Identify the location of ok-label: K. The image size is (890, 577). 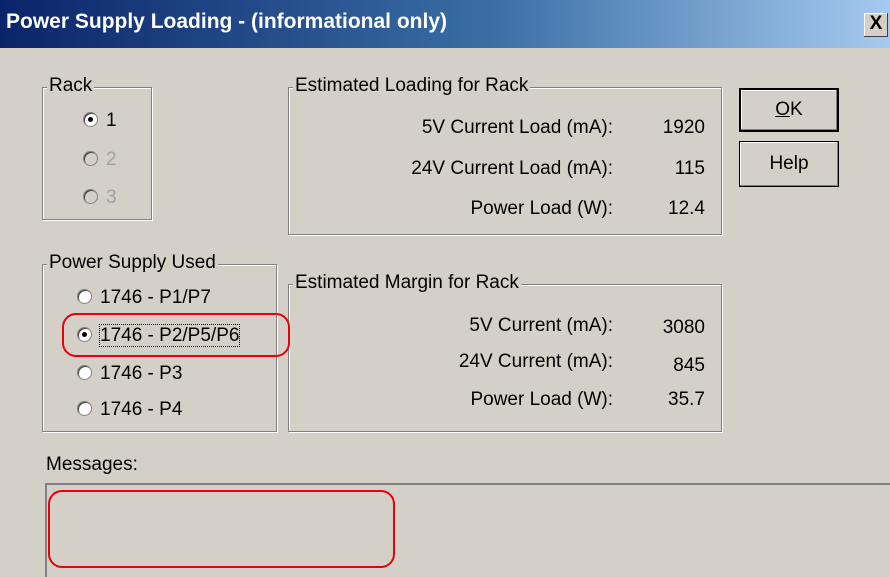
(796, 109).